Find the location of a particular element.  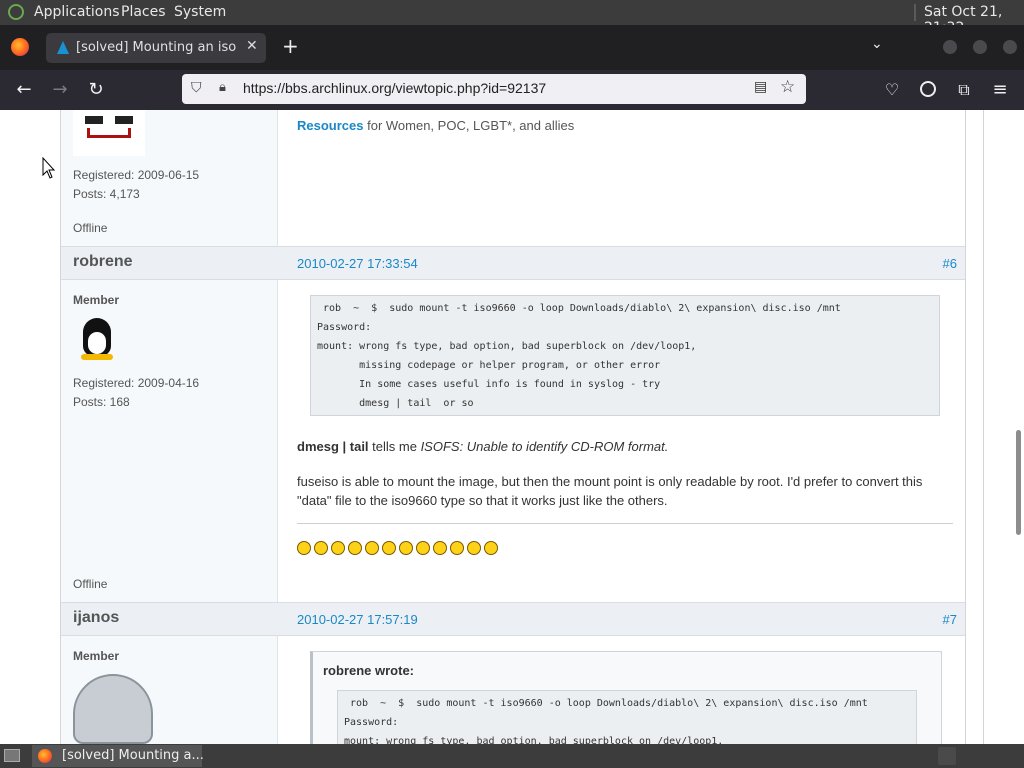

tab-active: [solved] Mounting an iso / N ✕ is located at coordinates (156, 48).